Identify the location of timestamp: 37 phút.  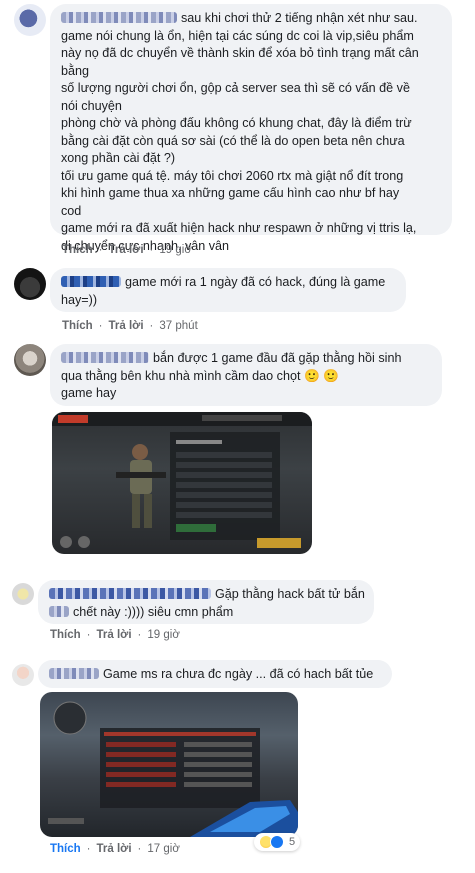
(178, 326).